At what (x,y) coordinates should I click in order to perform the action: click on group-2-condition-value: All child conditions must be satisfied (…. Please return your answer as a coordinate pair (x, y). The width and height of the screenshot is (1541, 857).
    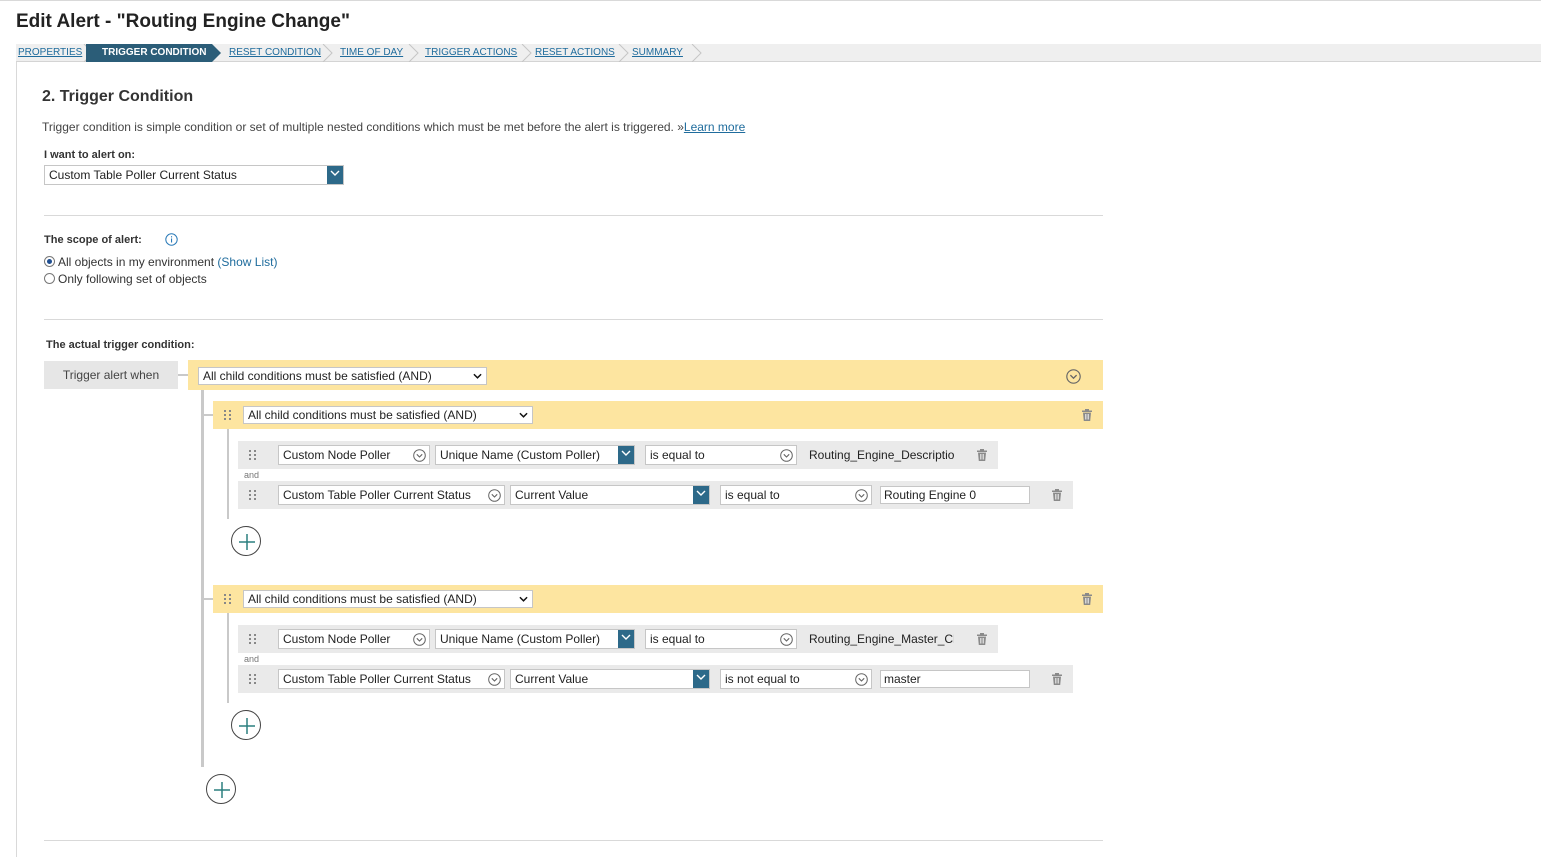
    Looking at the image, I should click on (362, 599).